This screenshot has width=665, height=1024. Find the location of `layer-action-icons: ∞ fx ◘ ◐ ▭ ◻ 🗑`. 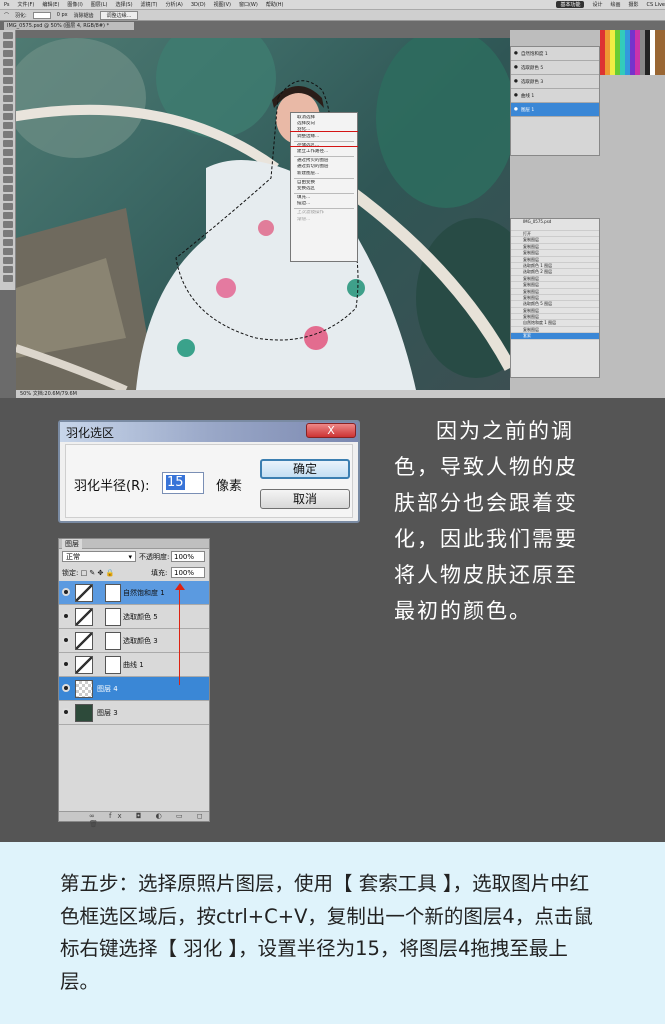

layer-action-icons: ∞ fx ◘ ◐ ▭ ◻ 🗑 is located at coordinates (149, 820).